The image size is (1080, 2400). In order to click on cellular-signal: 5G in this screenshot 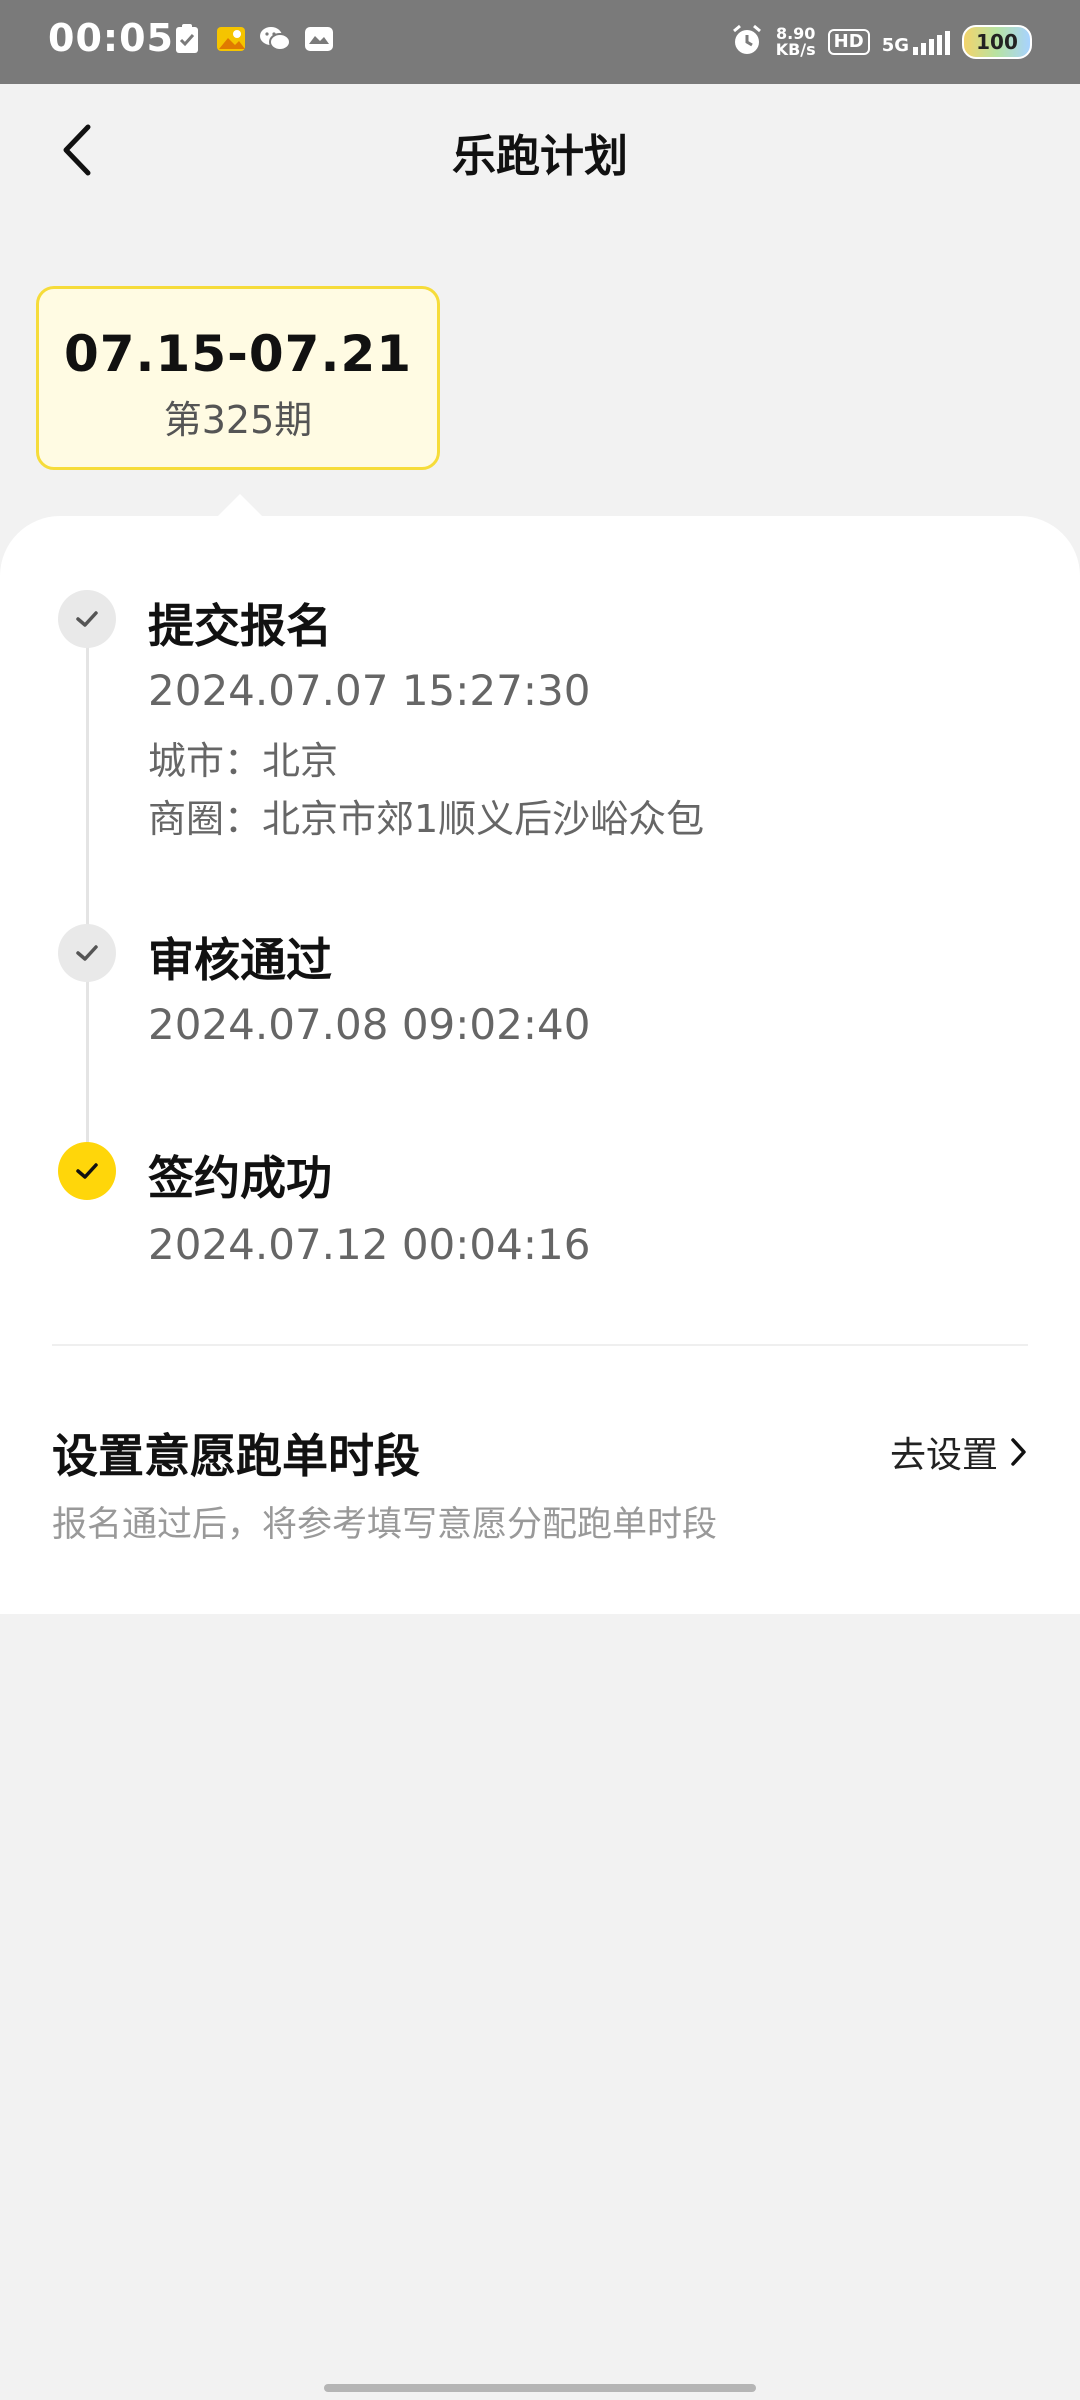, I will do `click(916, 42)`.